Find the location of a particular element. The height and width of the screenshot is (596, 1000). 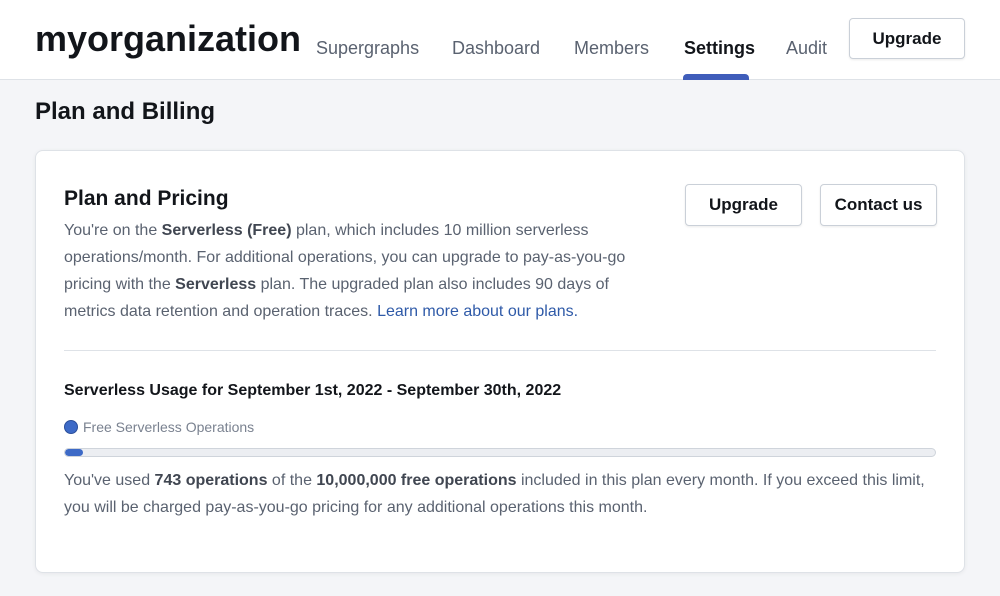

divider is located at coordinates (500, 350).